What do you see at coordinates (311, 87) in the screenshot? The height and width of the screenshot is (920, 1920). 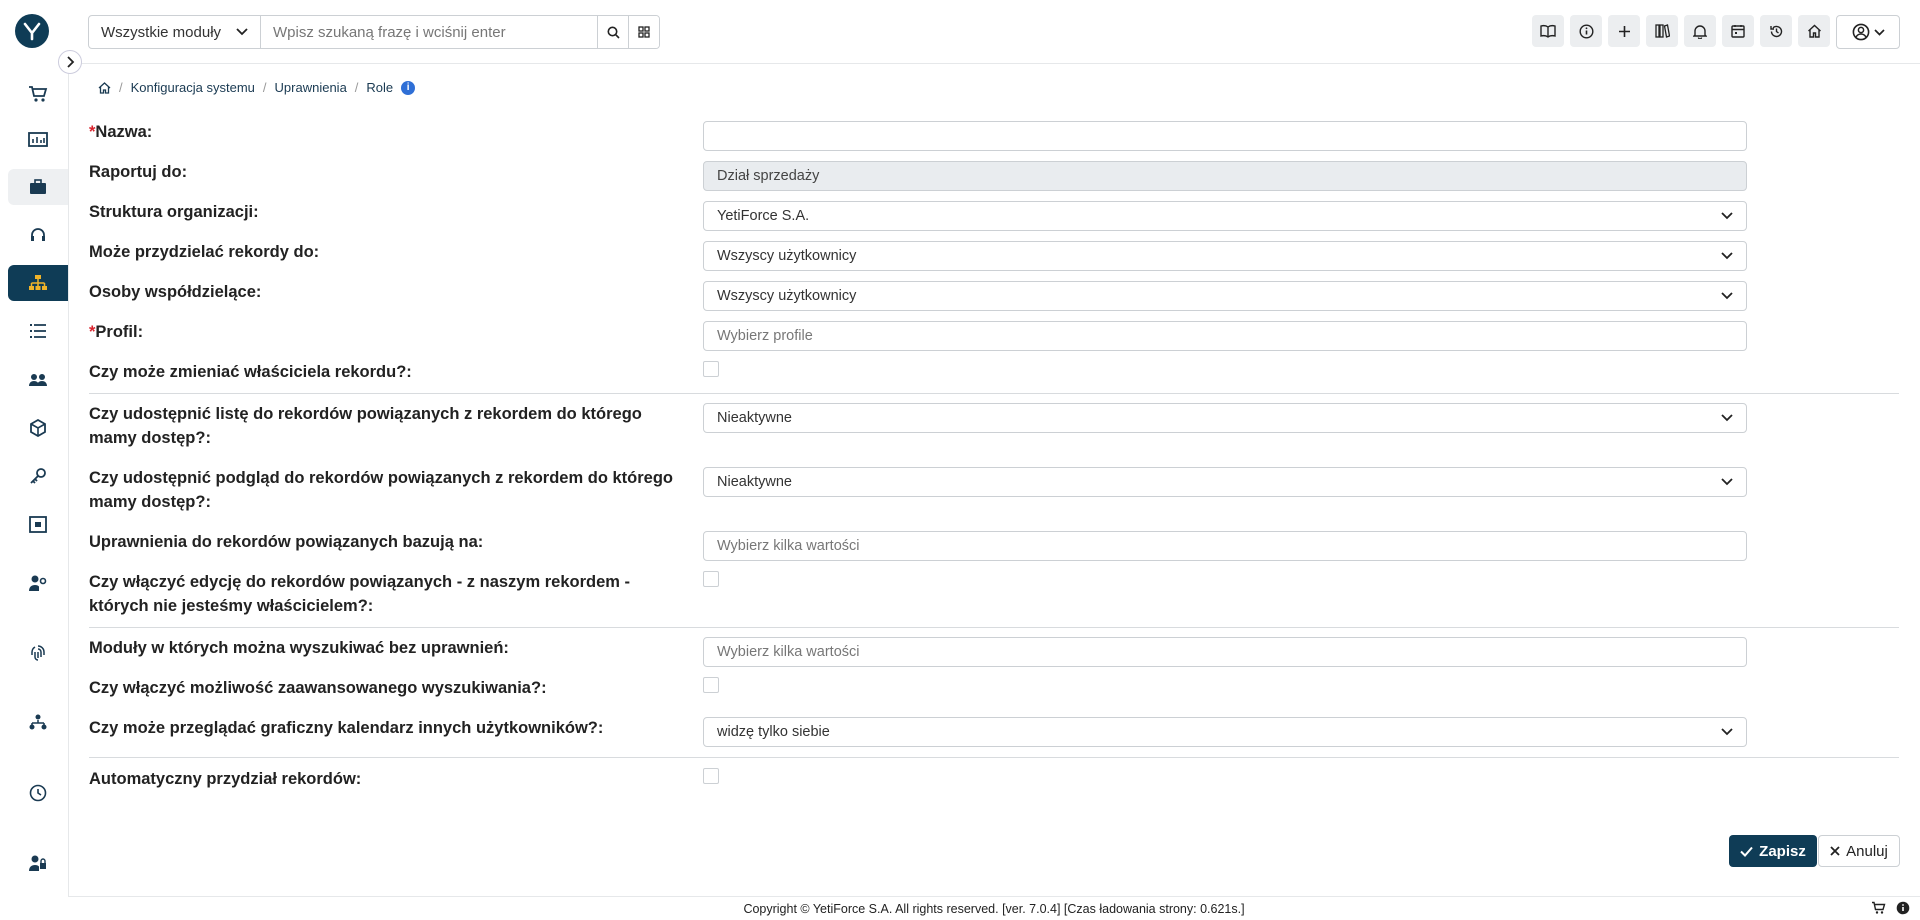 I see `breadcrumb-item-permissions: Uprawnienia` at bounding box center [311, 87].